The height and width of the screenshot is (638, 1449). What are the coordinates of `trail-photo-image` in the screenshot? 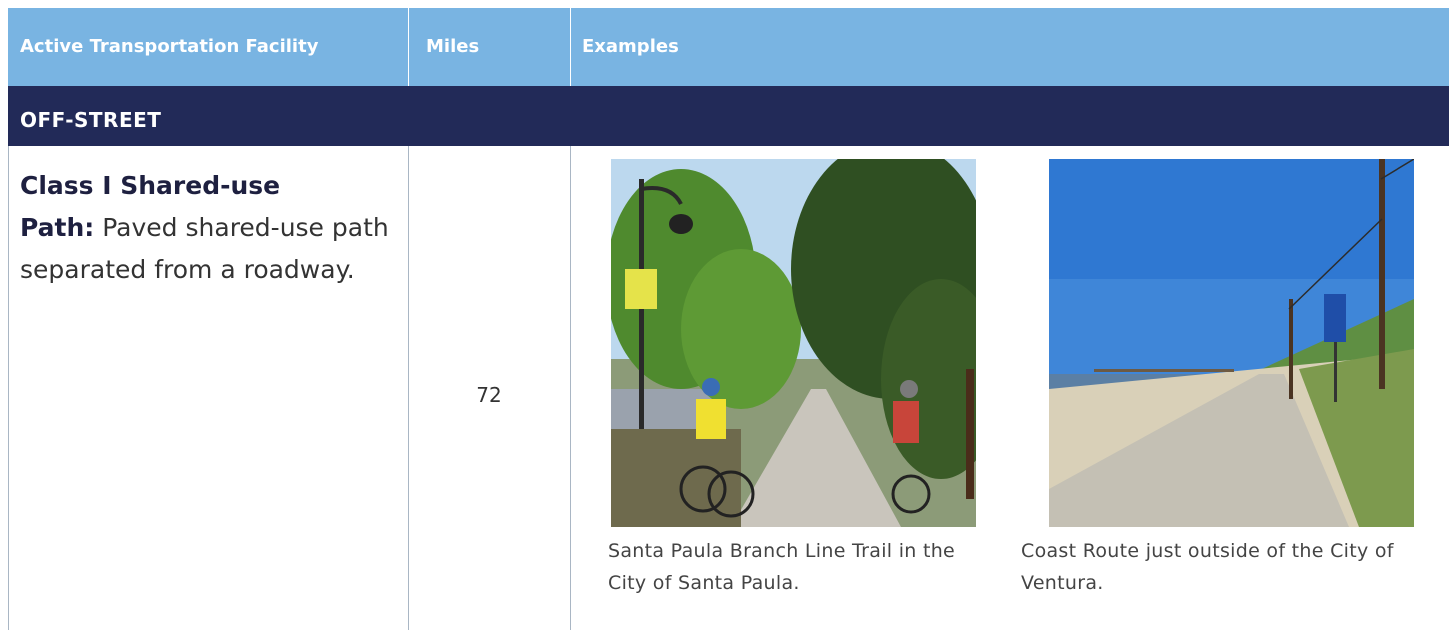 It's located at (793, 343).